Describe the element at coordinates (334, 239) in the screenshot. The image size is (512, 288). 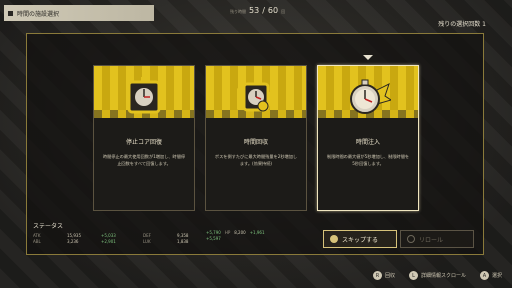
I see `skip-icon` at that location.